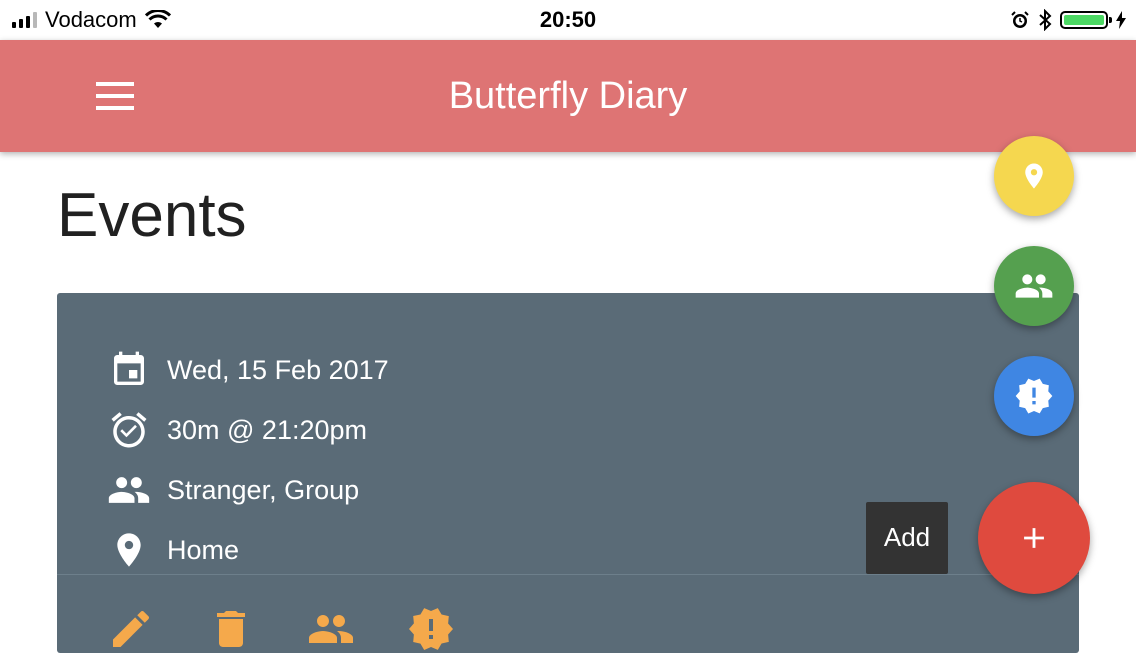  I want to click on status-time: 20:50, so click(568, 19).